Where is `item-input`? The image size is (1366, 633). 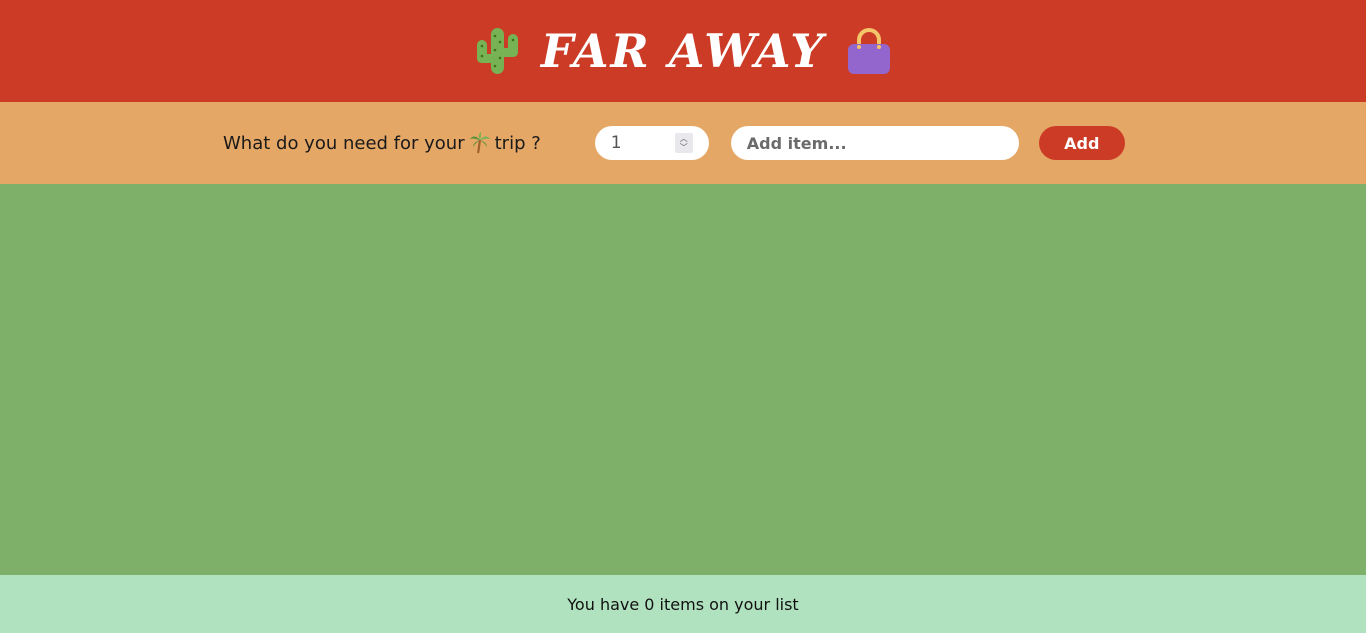
item-input is located at coordinates (874, 143).